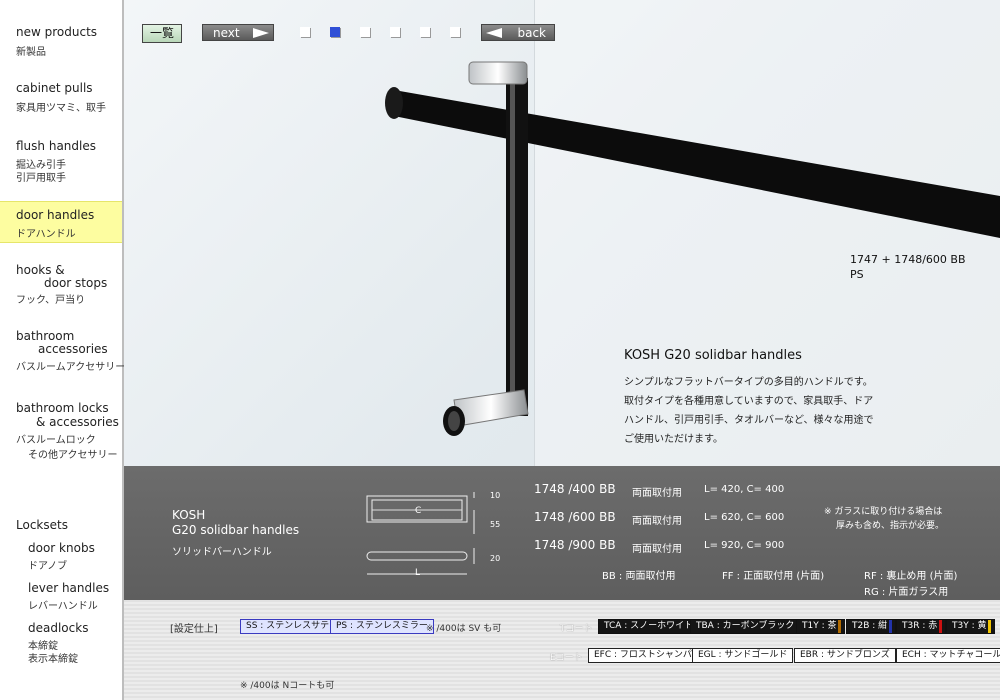  I want to click on sidebar-item-cabinet-pulls: cabinet pulls 家具用ツマミ、取手, so click(61, 96).